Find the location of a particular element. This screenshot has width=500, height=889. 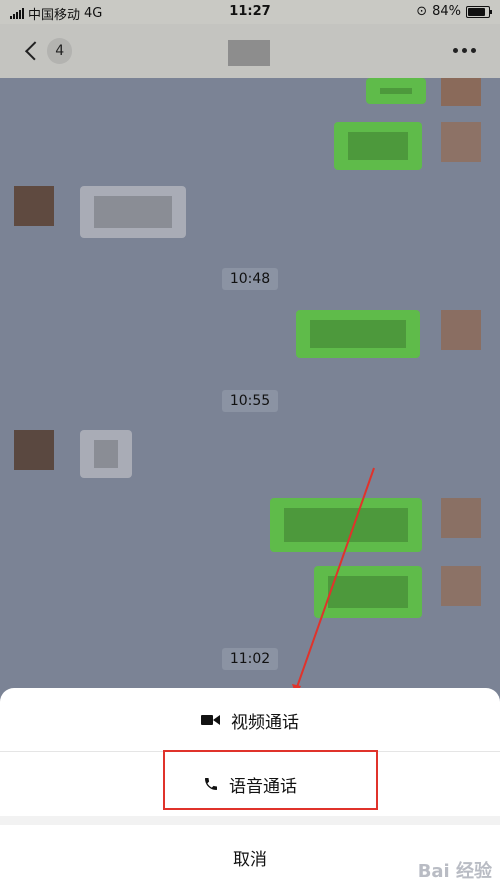

cancel-label: 取消 is located at coordinates (250, 859).